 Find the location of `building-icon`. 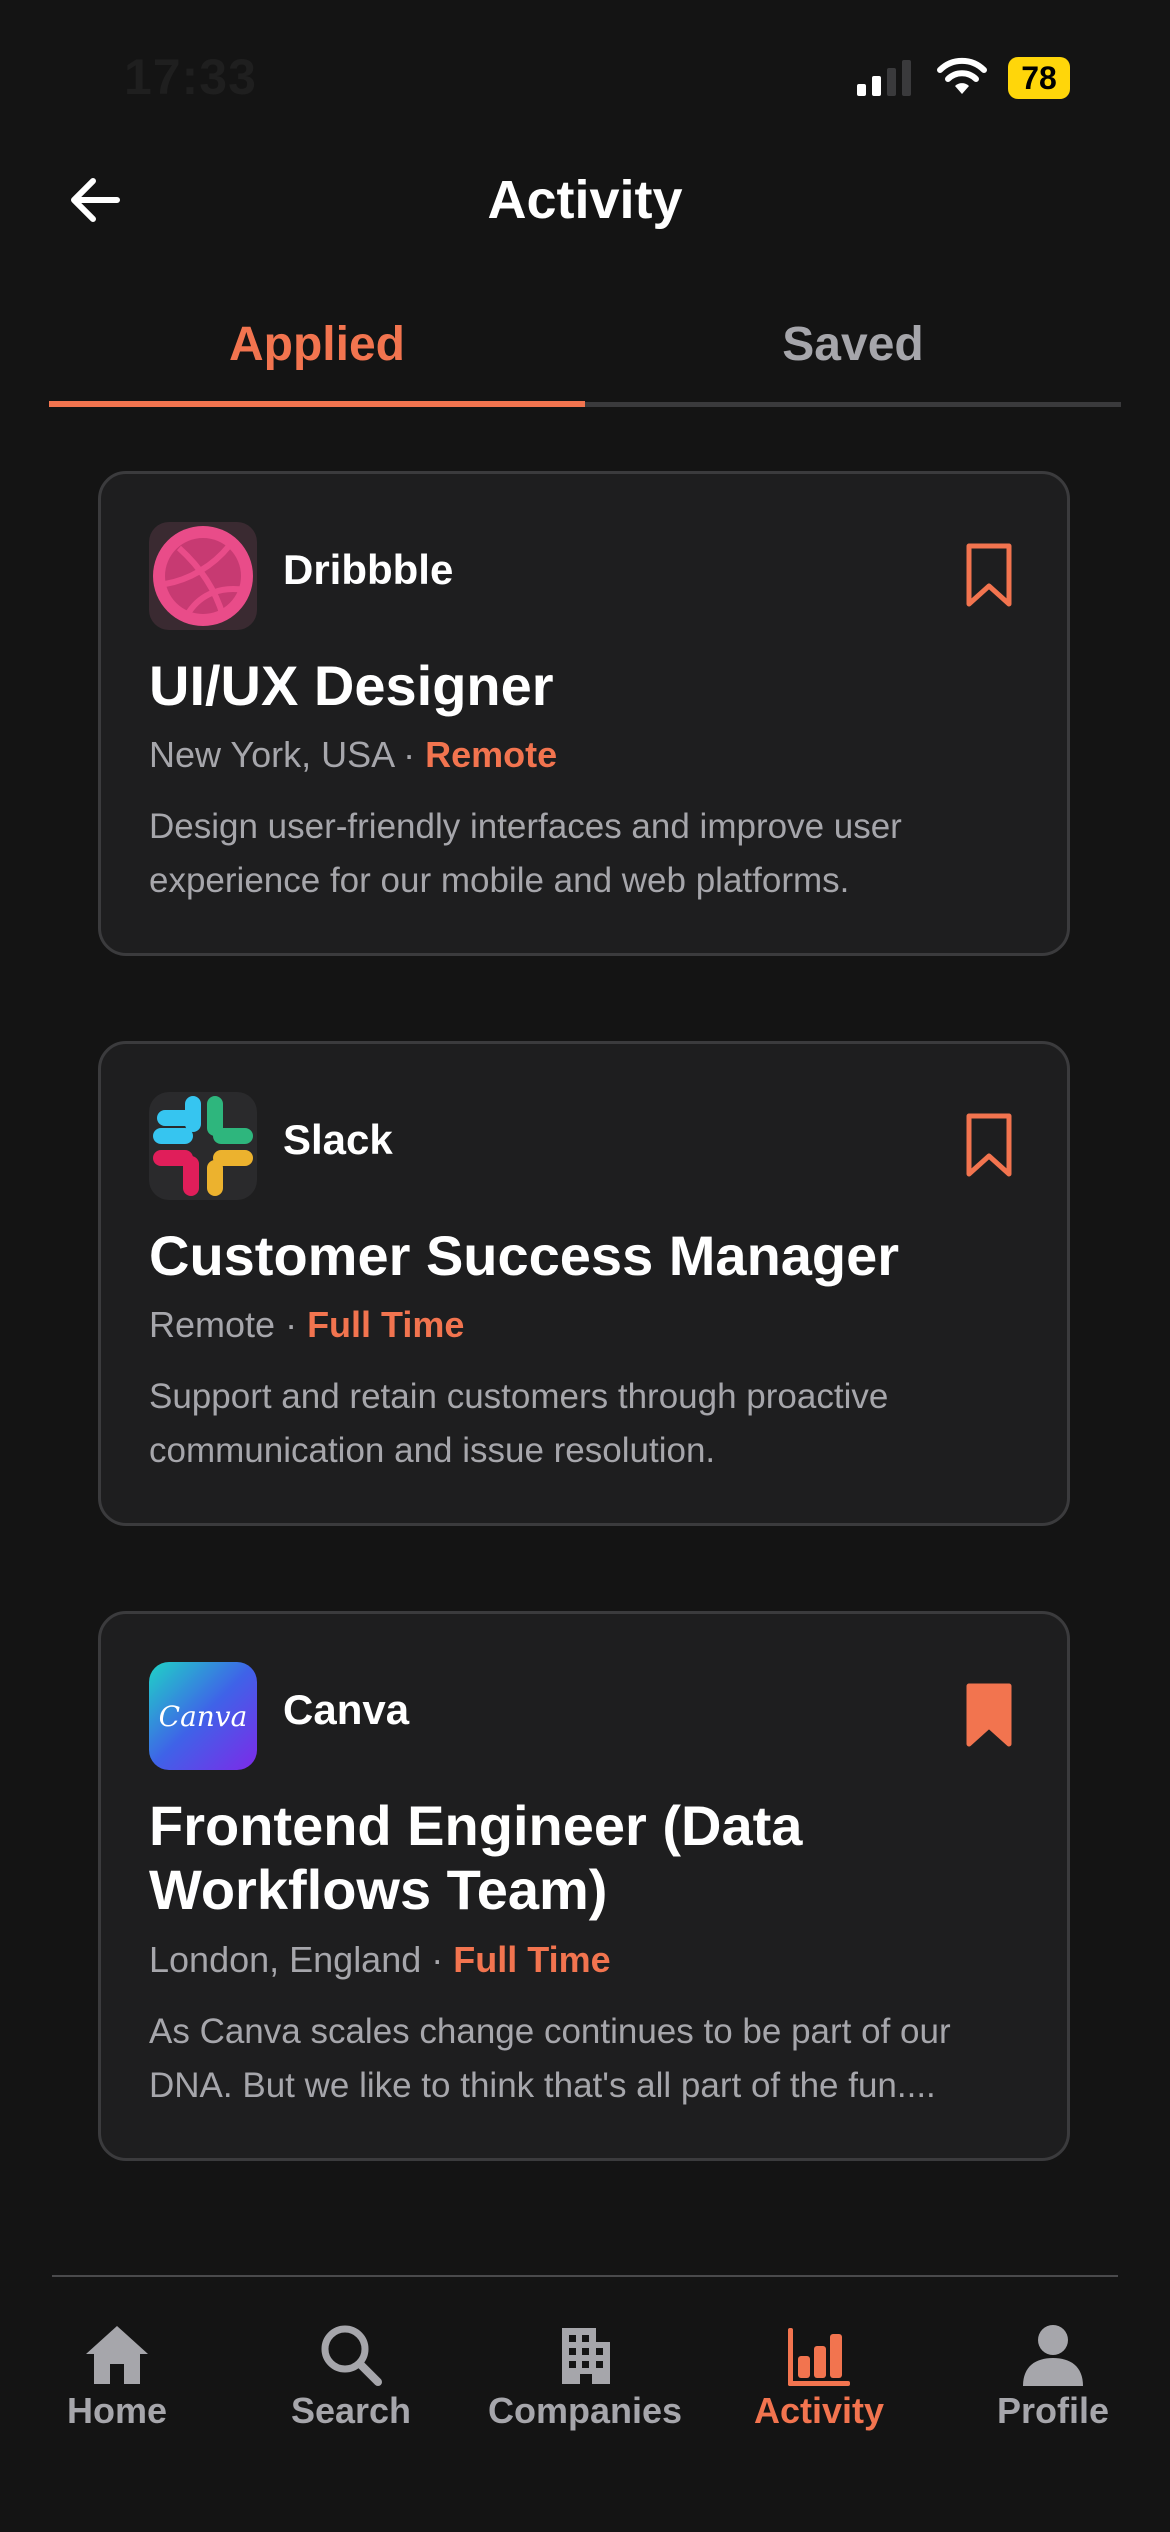

building-icon is located at coordinates (586, 2356).